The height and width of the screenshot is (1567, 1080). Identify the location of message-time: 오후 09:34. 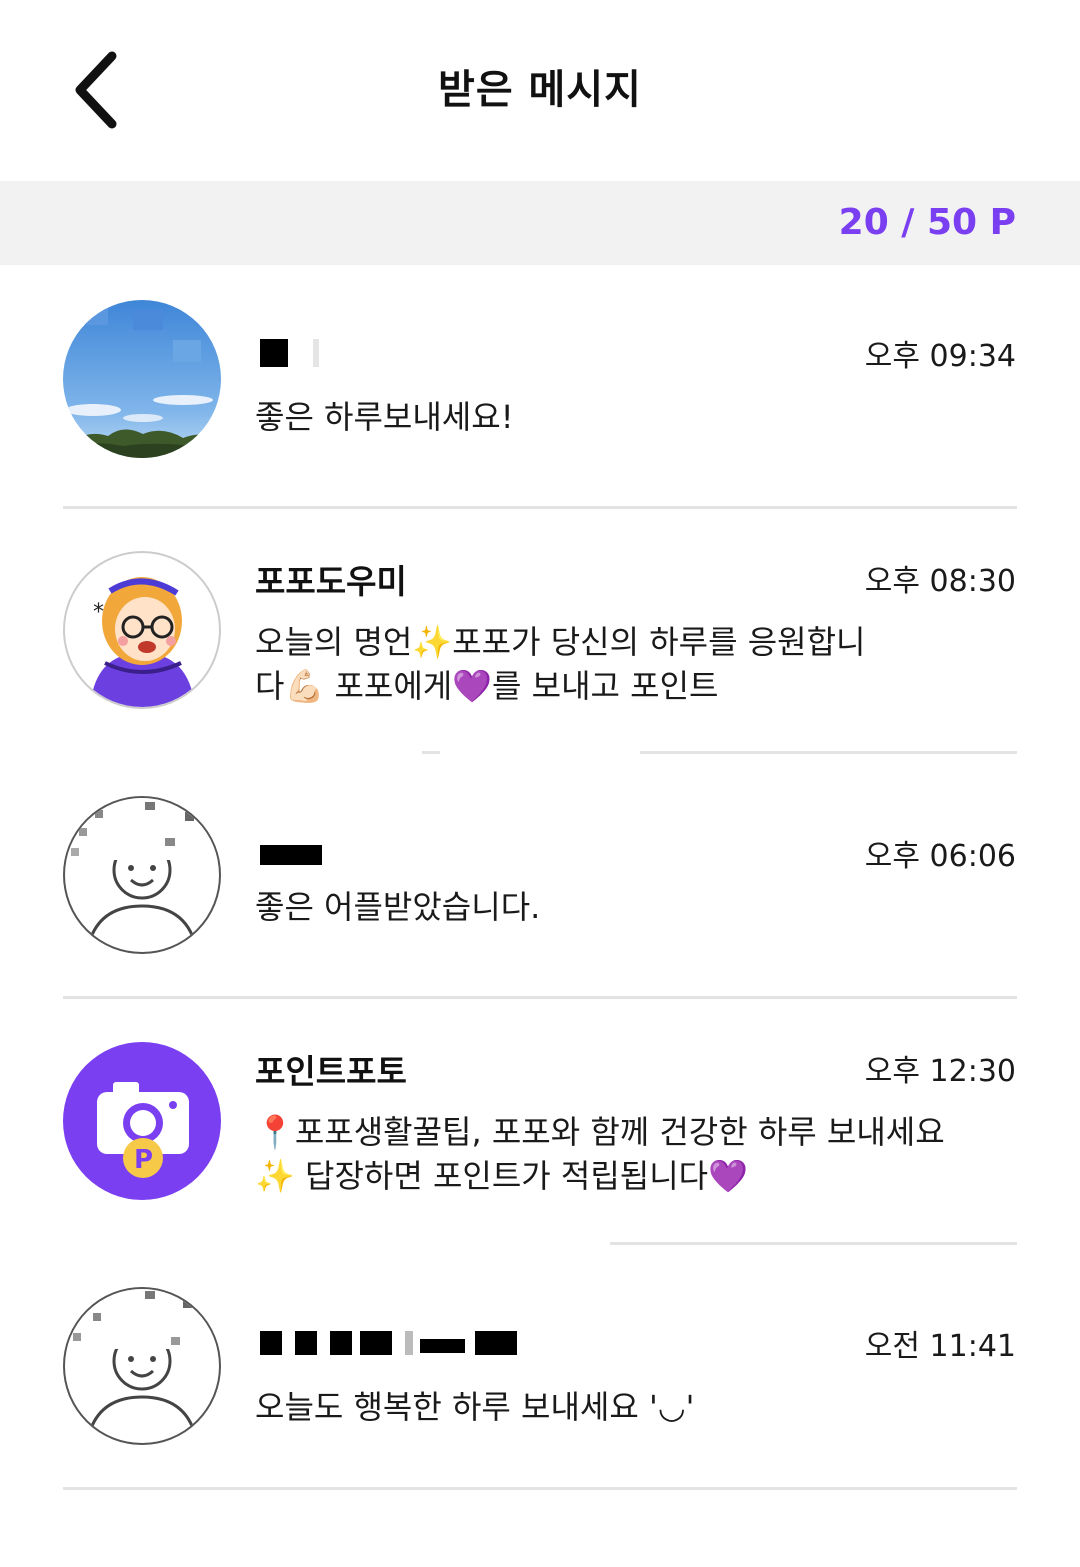
(940, 356).